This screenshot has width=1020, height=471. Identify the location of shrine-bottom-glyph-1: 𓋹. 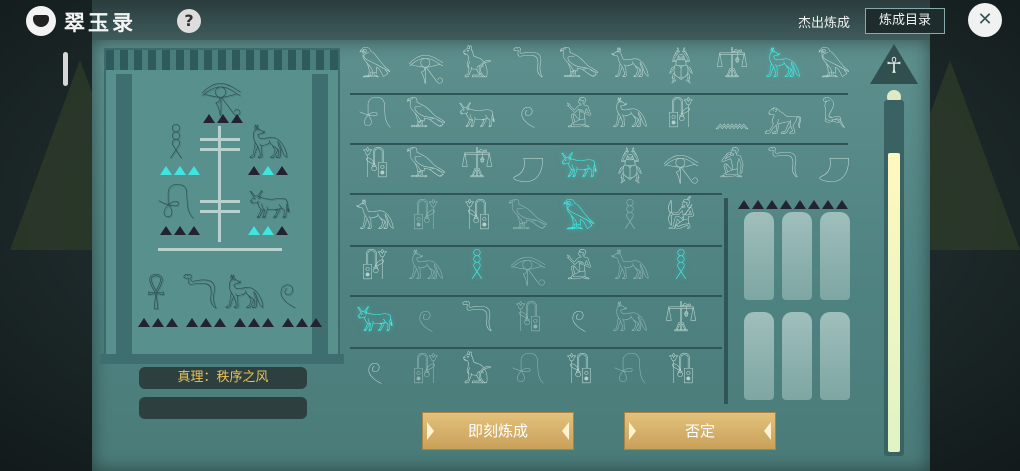
(156, 297).